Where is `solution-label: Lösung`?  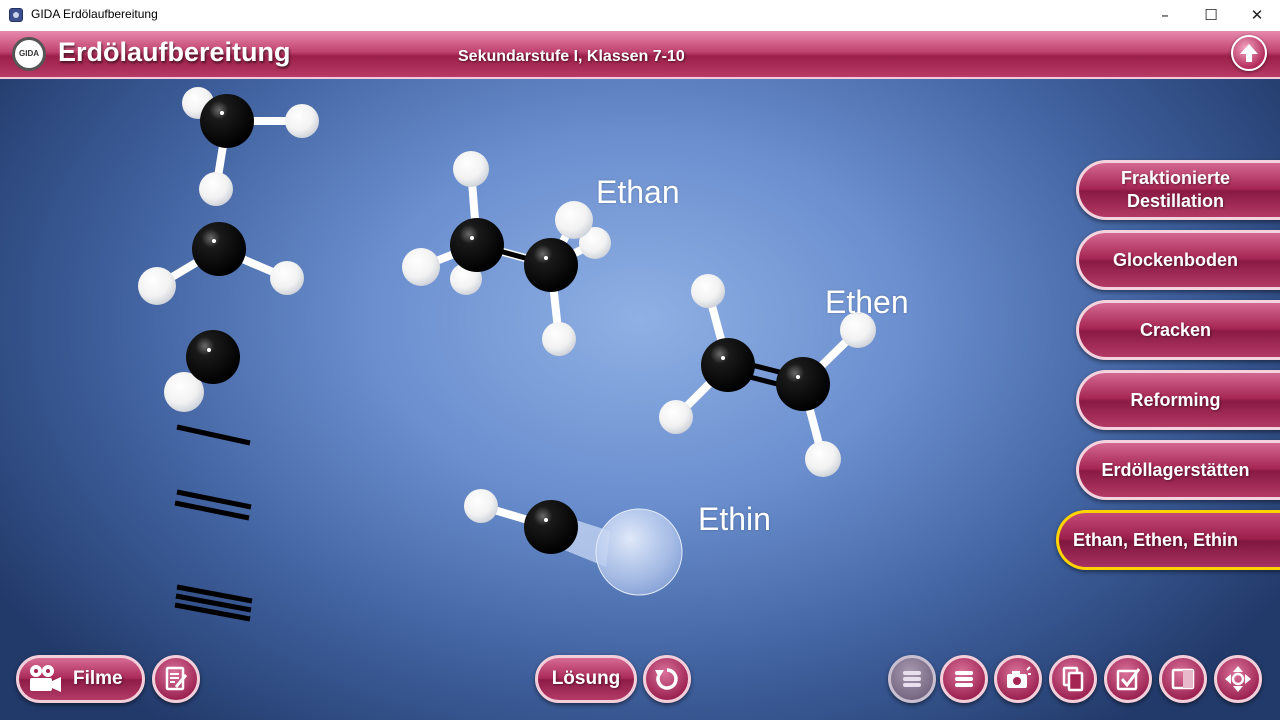
solution-label: Lösung is located at coordinates (586, 678).